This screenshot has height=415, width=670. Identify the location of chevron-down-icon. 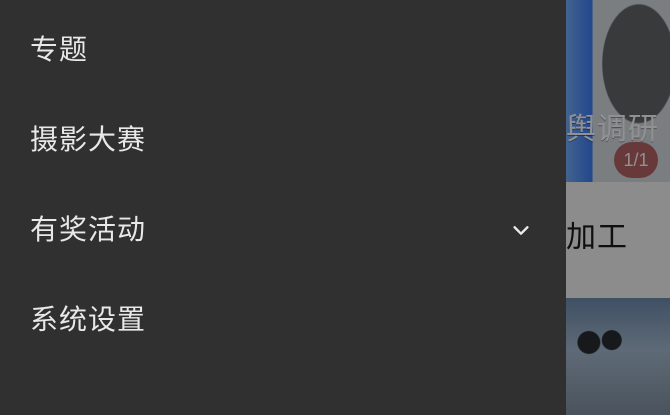
(521, 230).